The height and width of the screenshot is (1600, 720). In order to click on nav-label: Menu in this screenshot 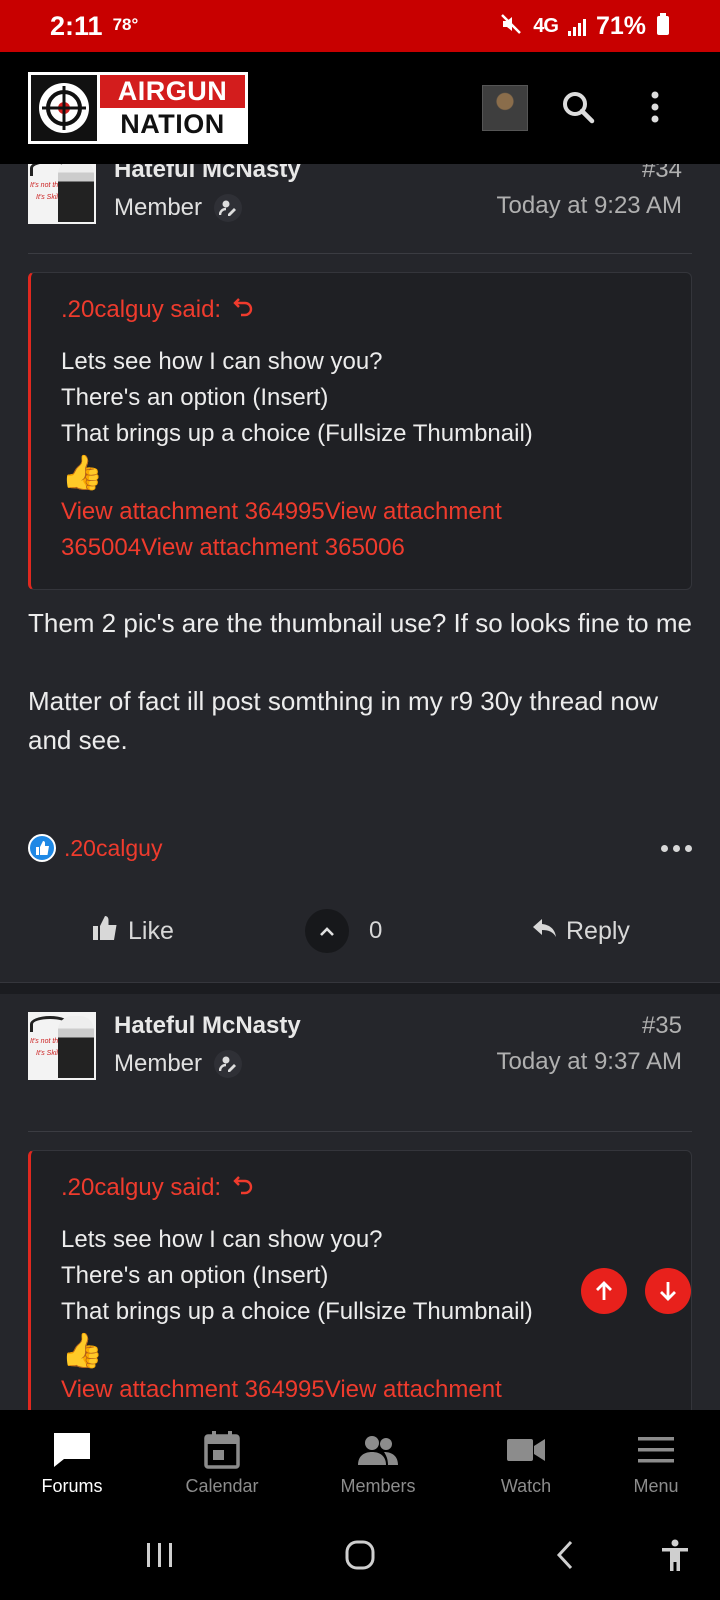, I will do `click(656, 1486)`.